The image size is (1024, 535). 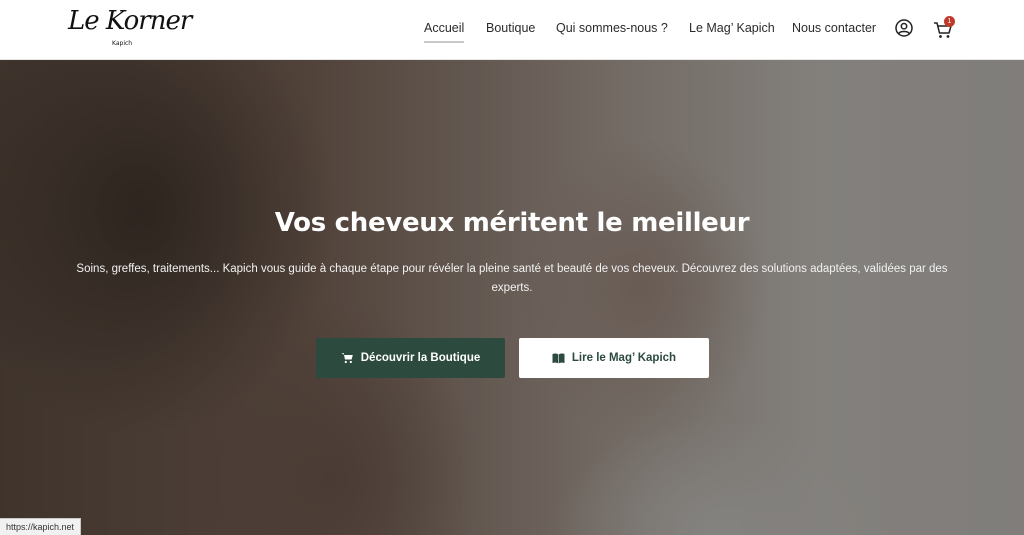 I want to click on nav-item-nous-contacter: Nous contacter, so click(x=834, y=28).